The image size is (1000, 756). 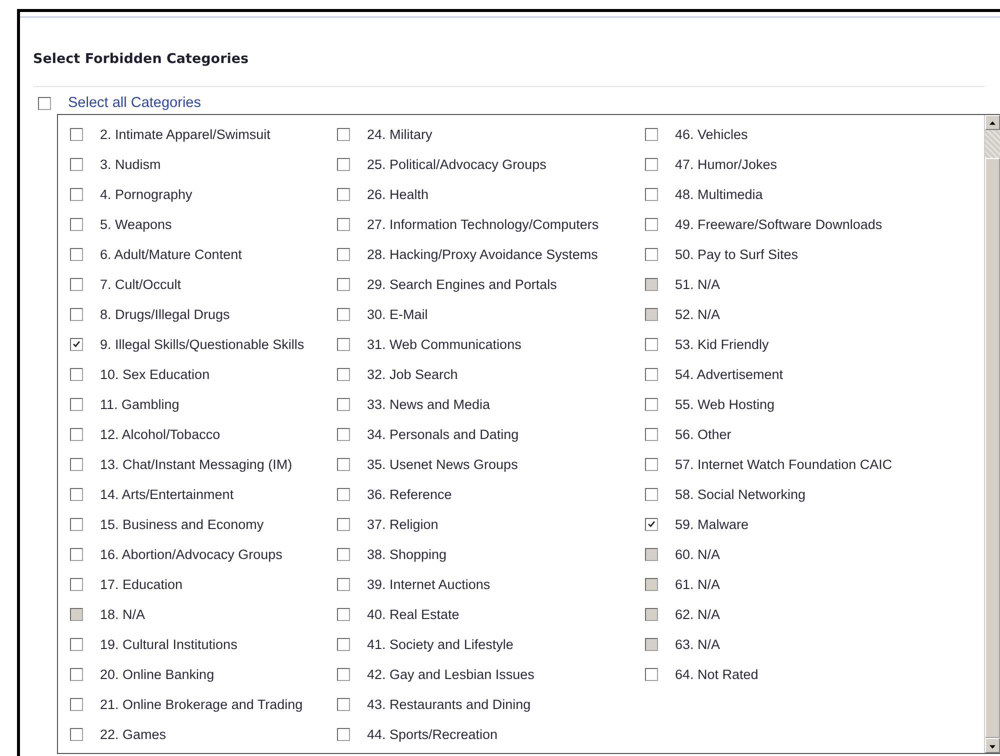 I want to click on section-title: Select Forbidden Categories, so click(x=141, y=59).